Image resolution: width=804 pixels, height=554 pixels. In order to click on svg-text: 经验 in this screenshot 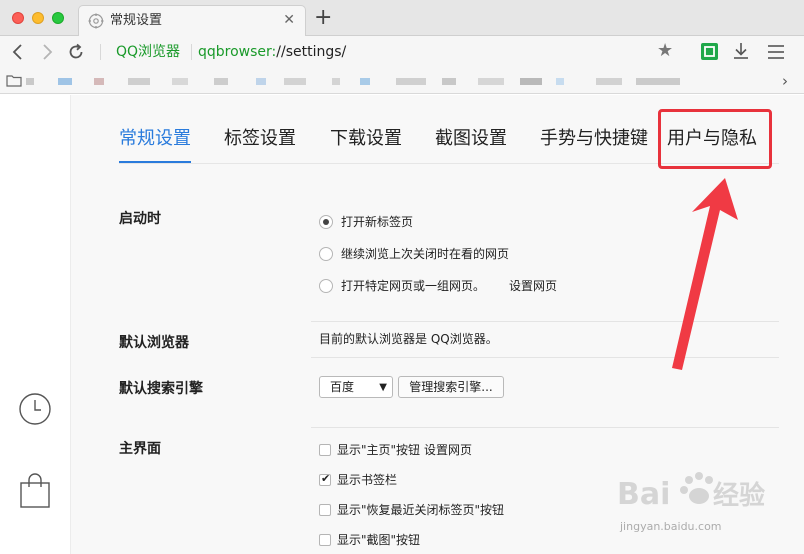, I will do `click(739, 495)`.